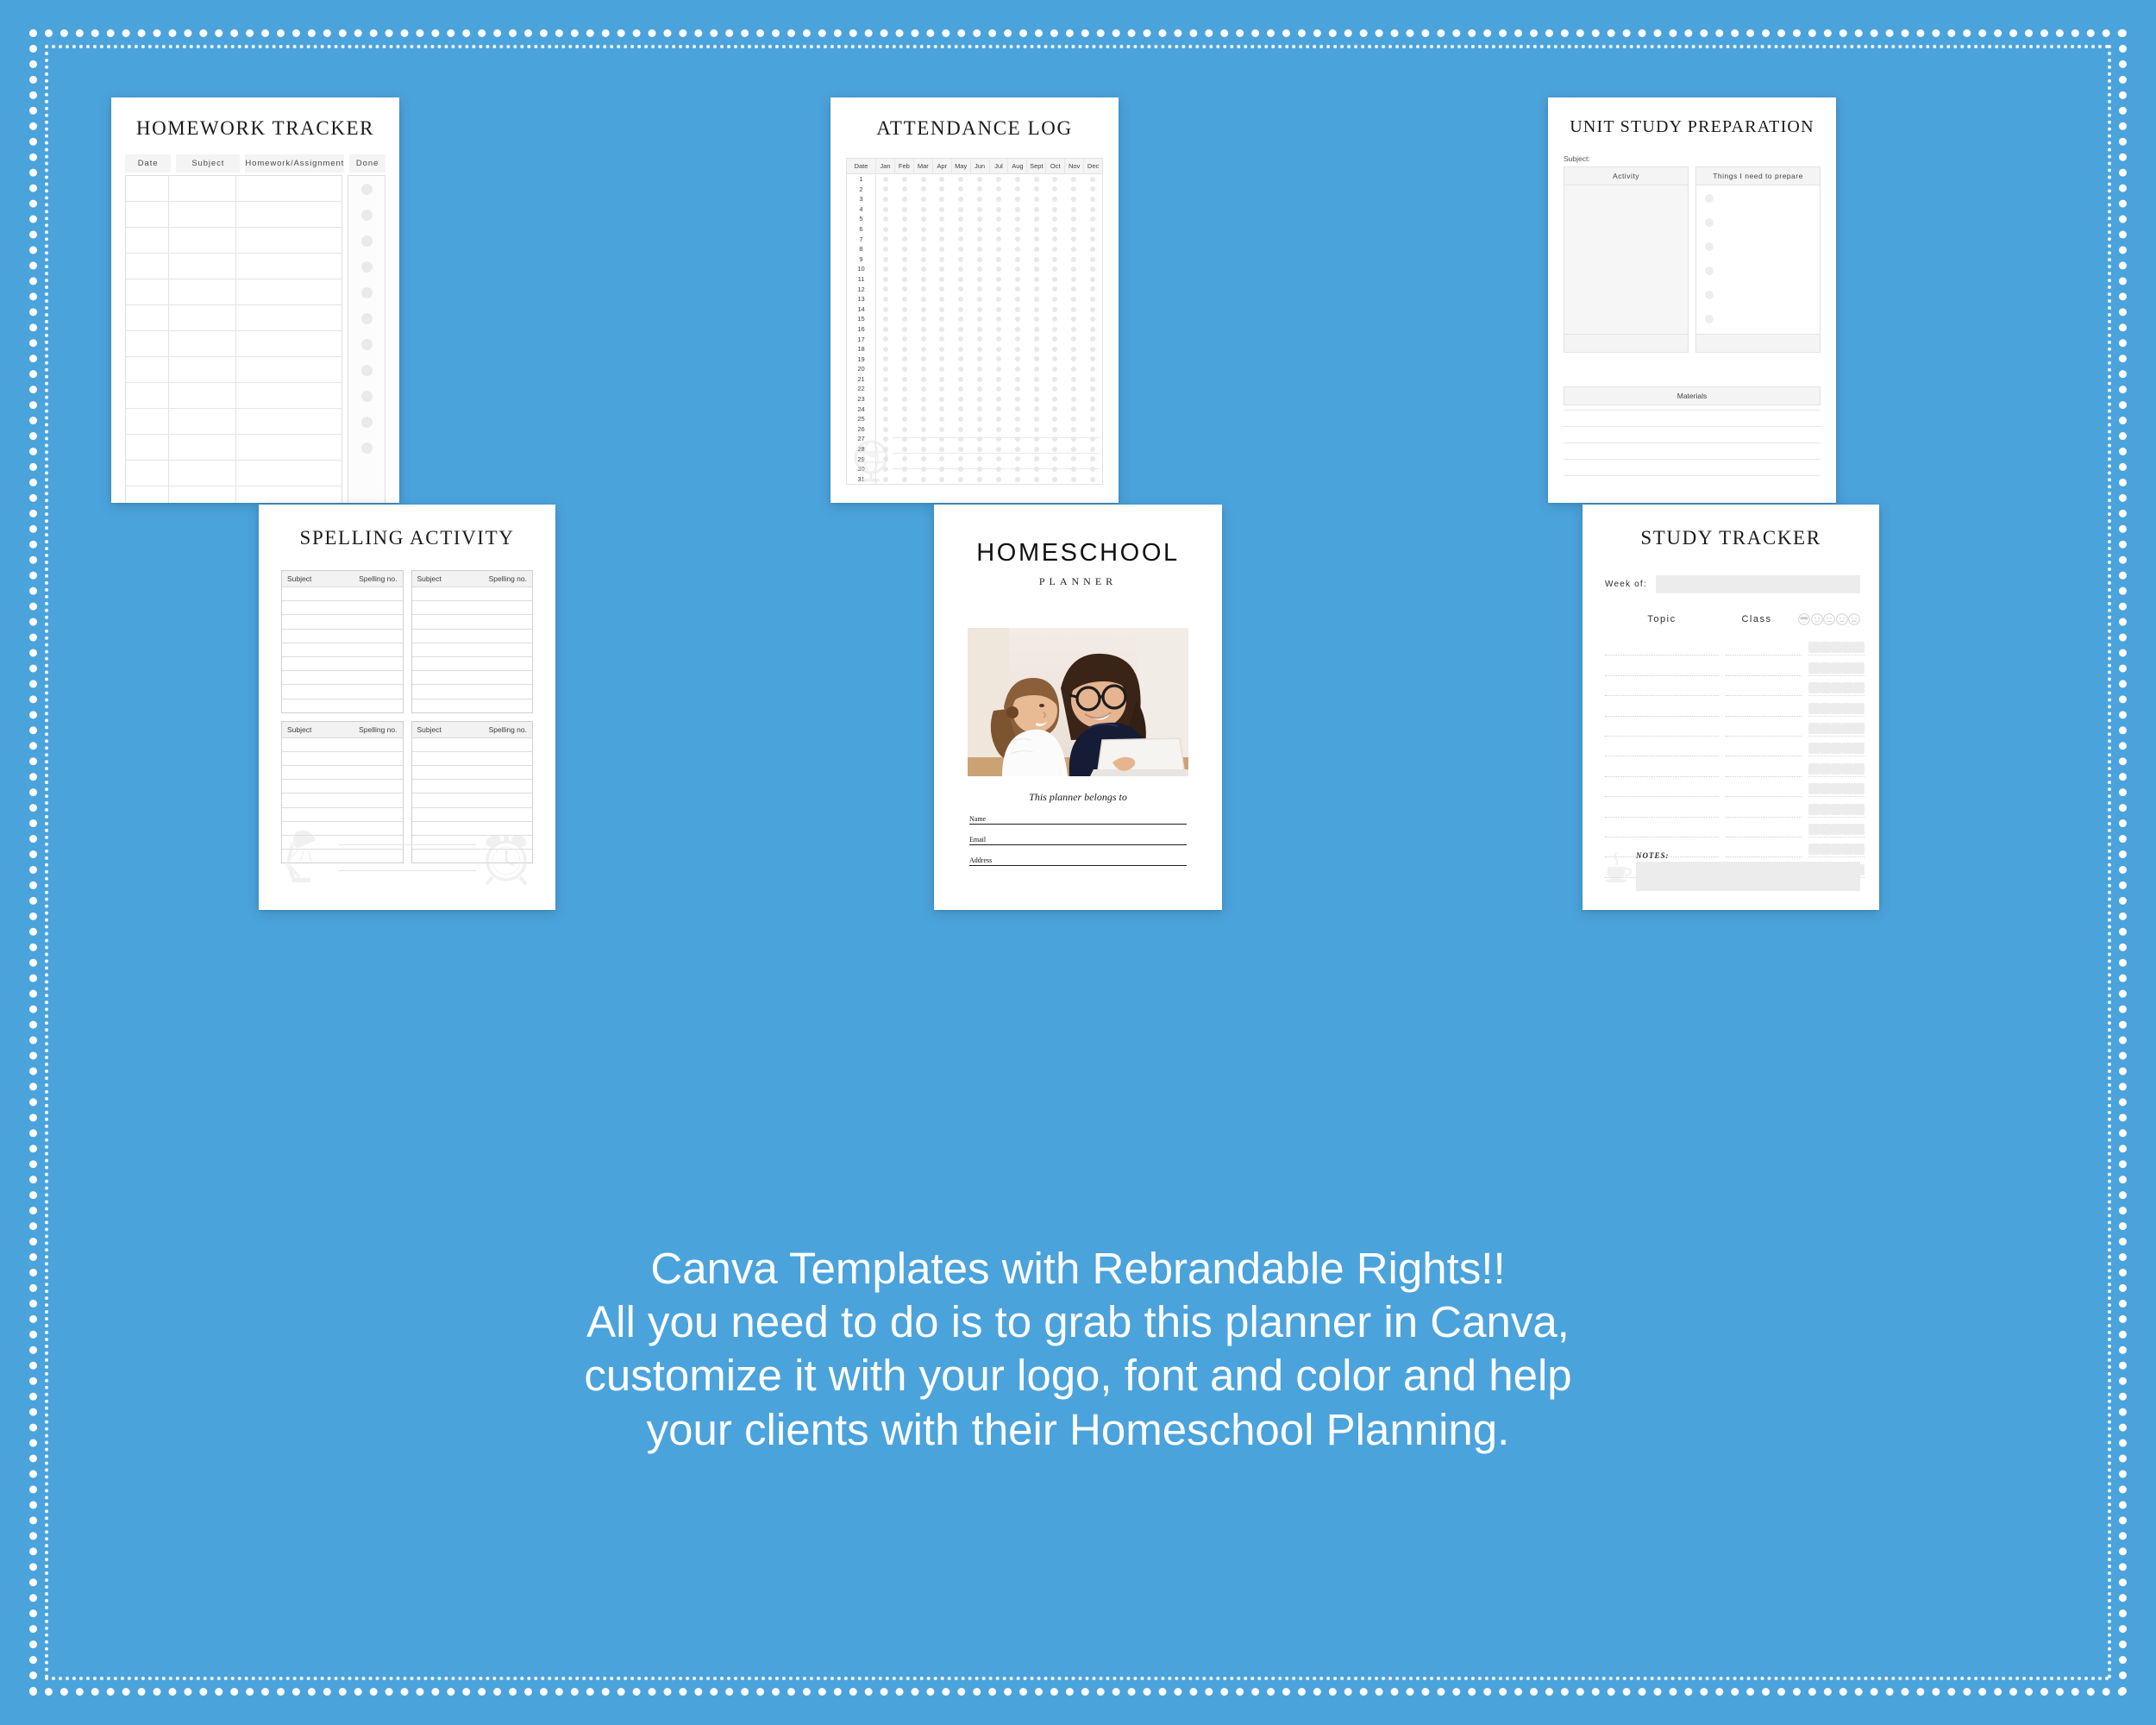 This screenshot has width=2156, height=1725. What do you see at coordinates (1758, 266) in the screenshot?
I see `unit-study-prepare-bullets` at bounding box center [1758, 266].